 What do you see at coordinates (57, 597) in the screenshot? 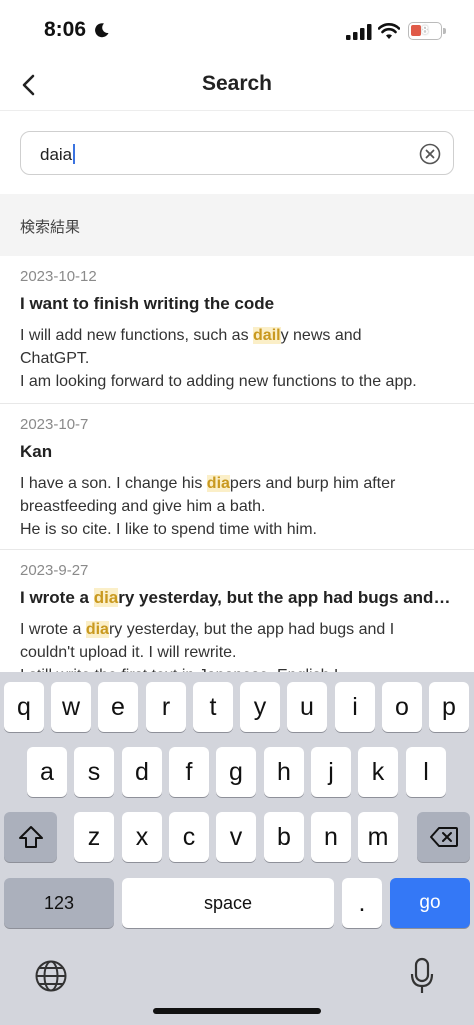
I see `result-title-text: I wrote a` at bounding box center [57, 597].